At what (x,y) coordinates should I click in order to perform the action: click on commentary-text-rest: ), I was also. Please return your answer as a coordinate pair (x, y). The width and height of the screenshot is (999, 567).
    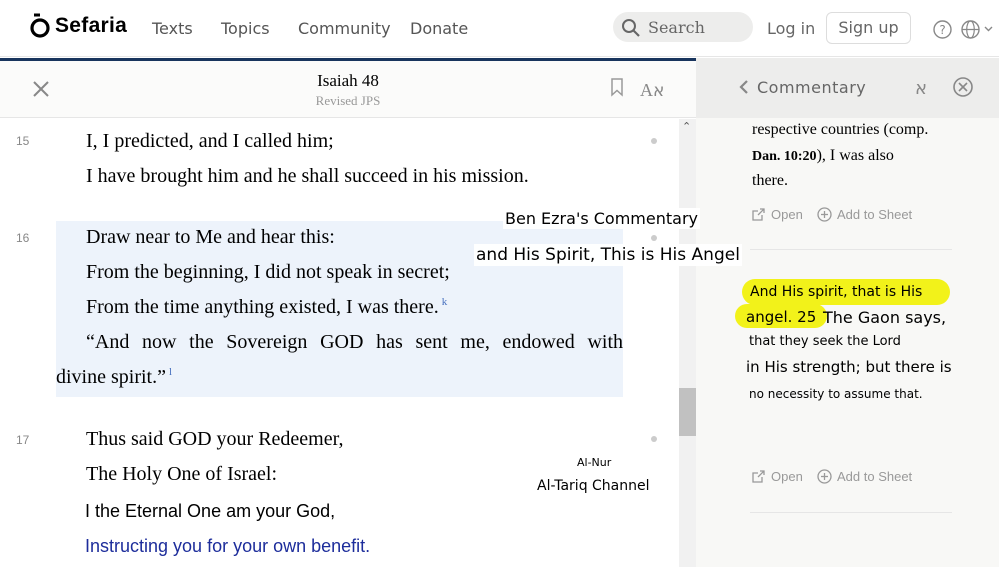
    Looking at the image, I should click on (855, 155).